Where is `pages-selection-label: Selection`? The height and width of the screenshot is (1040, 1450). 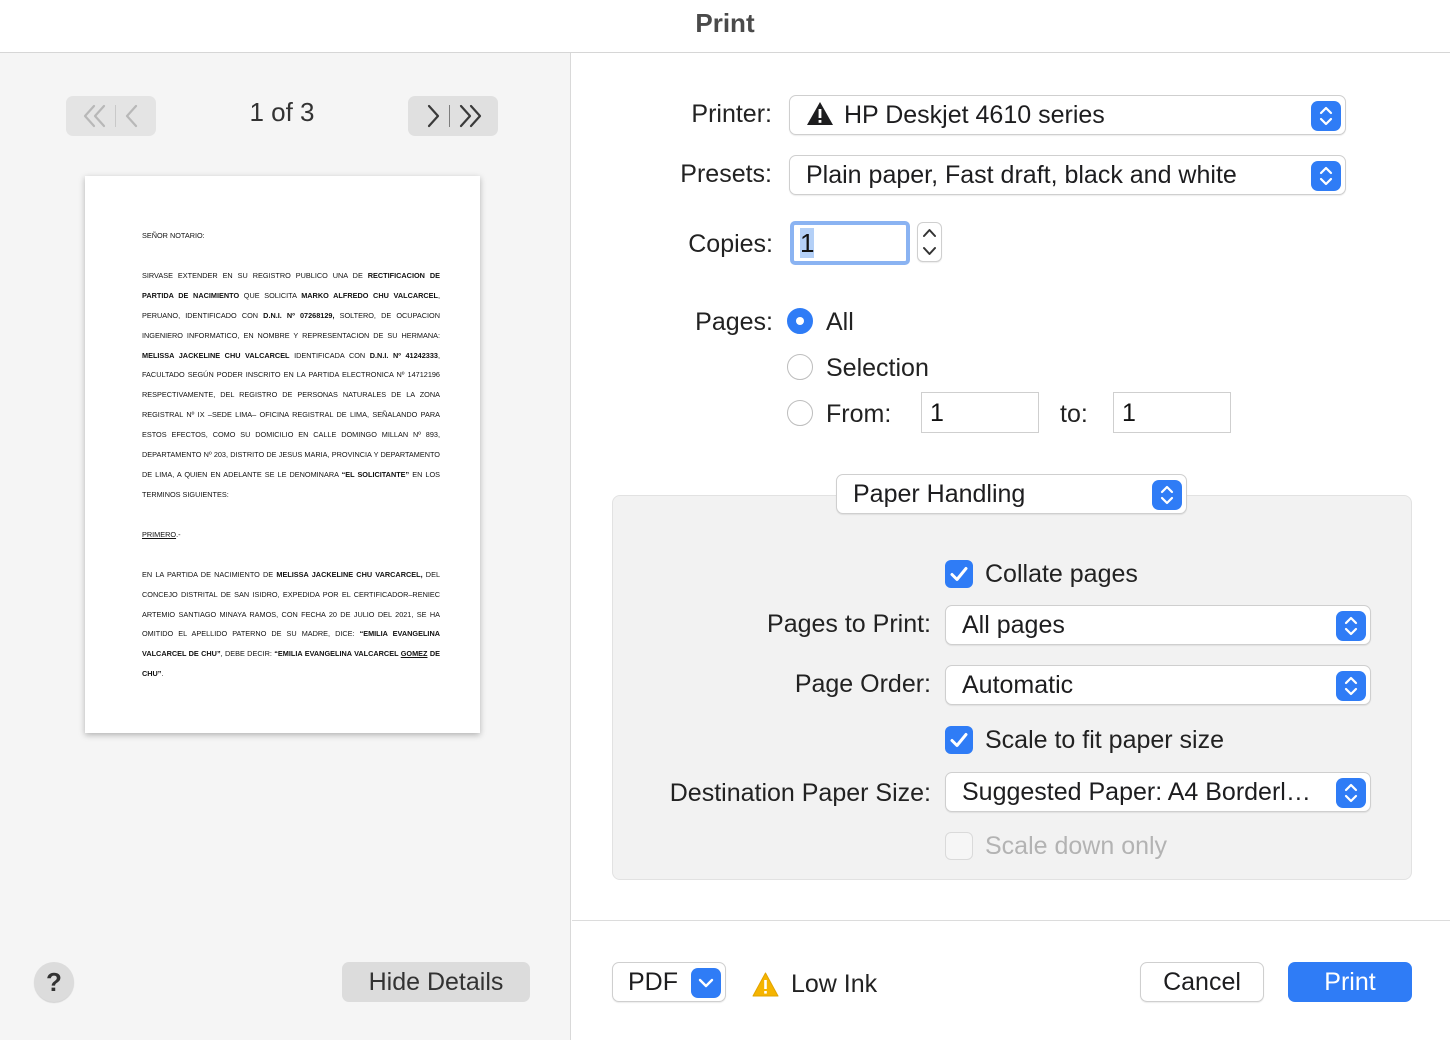 pages-selection-label: Selection is located at coordinates (877, 368).